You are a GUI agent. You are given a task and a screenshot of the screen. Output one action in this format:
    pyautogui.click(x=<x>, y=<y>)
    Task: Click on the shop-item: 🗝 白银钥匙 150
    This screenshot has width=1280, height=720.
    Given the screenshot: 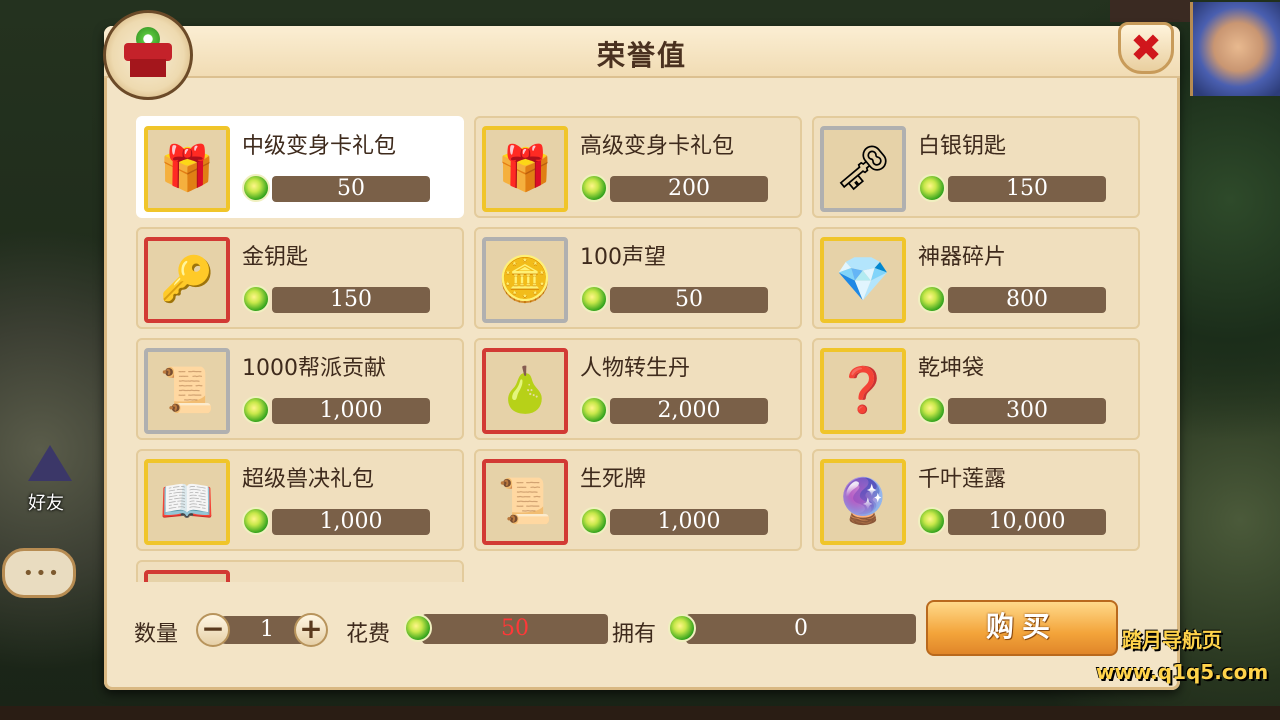 What is the action you would take?
    pyautogui.click(x=976, y=167)
    